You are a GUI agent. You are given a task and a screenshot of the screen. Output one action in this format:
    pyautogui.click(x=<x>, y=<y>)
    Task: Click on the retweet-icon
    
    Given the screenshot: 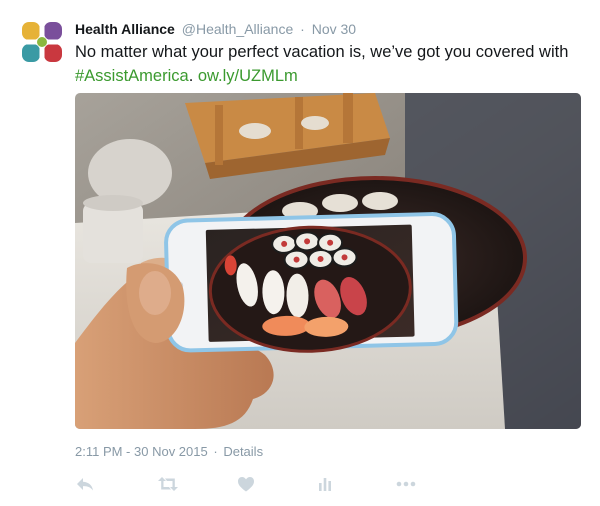 What is the action you would take?
    pyautogui.click(x=168, y=484)
    